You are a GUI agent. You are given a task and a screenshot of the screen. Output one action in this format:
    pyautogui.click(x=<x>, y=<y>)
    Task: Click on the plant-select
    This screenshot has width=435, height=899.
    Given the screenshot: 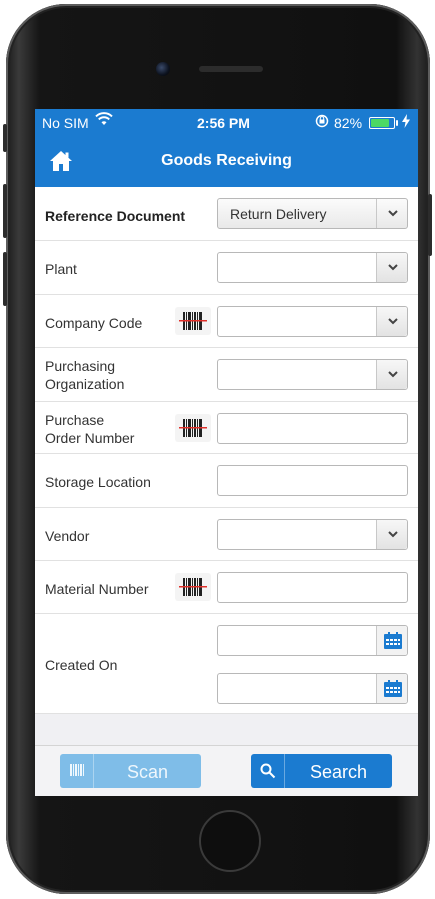 What is the action you would take?
    pyautogui.click(x=312, y=267)
    